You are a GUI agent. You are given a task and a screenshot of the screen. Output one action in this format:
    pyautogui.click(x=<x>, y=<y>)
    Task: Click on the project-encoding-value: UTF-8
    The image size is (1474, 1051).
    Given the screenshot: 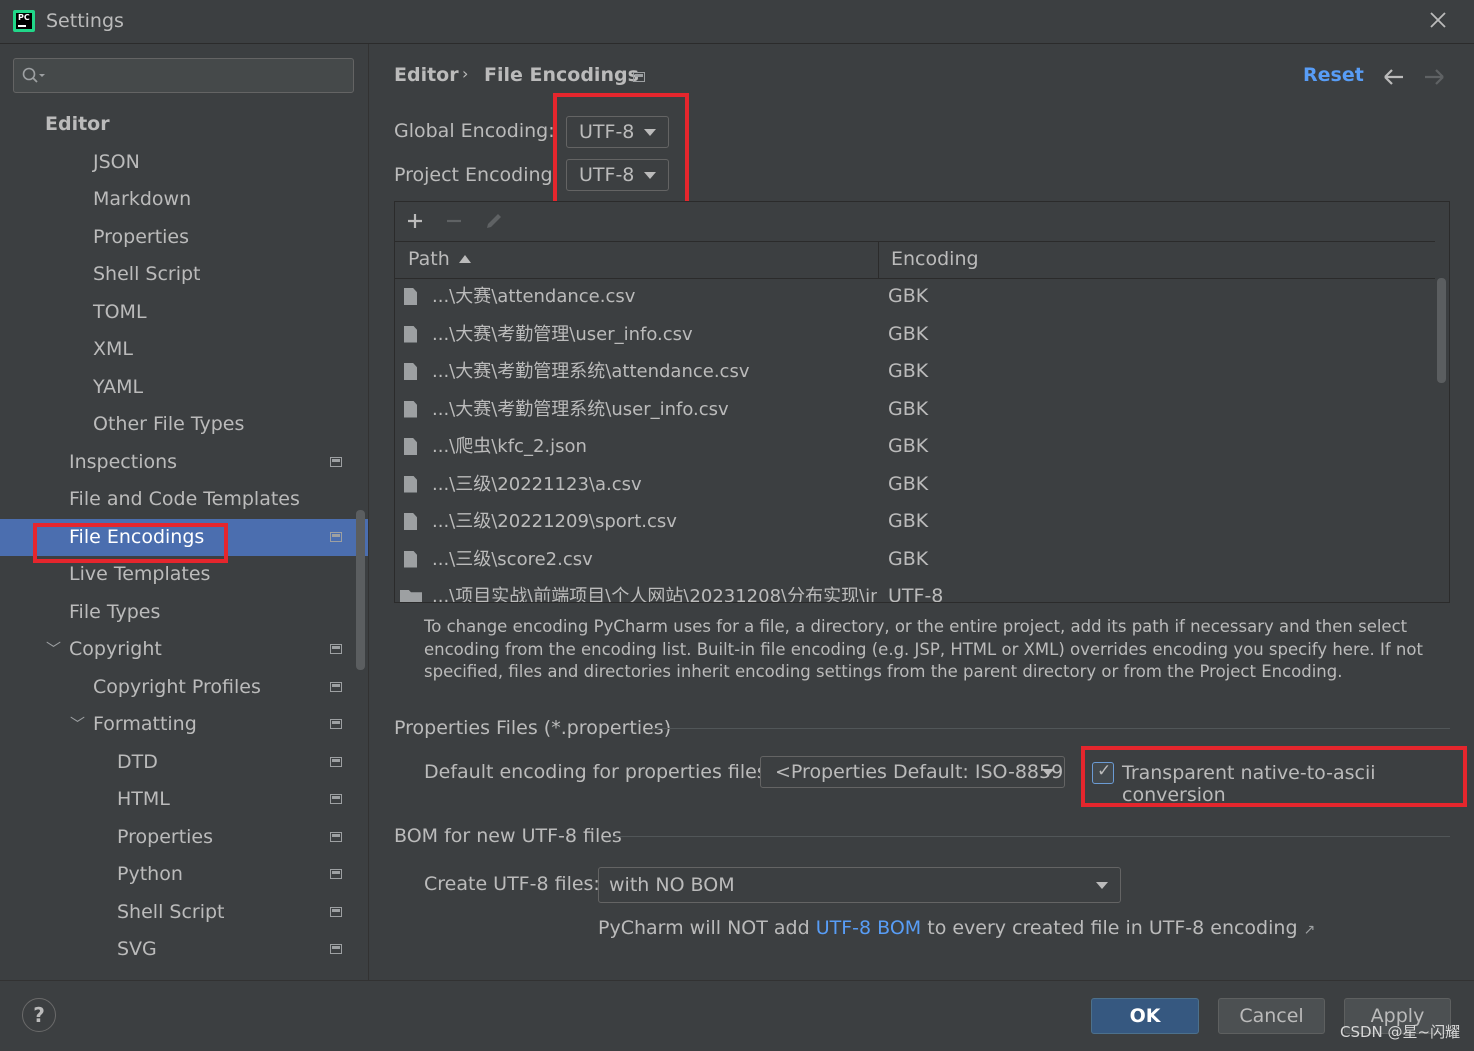 What is the action you would take?
    pyautogui.click(x=607, y=175)
    